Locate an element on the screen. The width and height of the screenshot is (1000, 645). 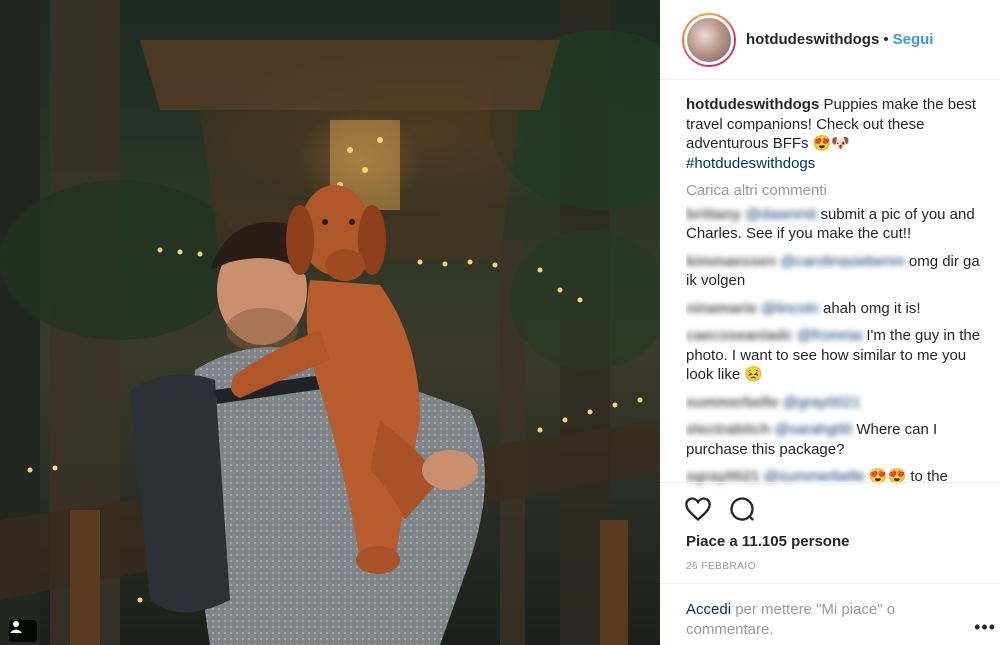
load-more-comments-button: Carica altri commenti is located at coordinates (834, 191).